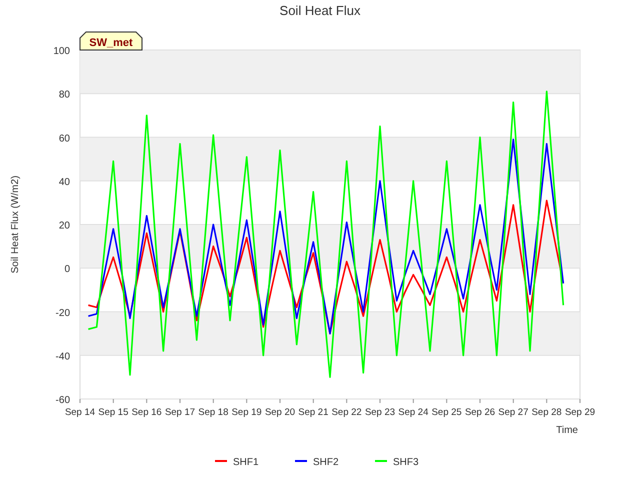 The image size is (640, 480). What do you see at coordinates (213, 412) in the screenshot?
I see `x-tick-label: Sep 18` at bounding box center [213, 412].